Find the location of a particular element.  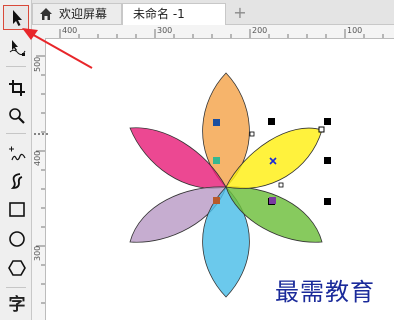

tab-label: 未命名 -1 is located at coordinates (159, 14).